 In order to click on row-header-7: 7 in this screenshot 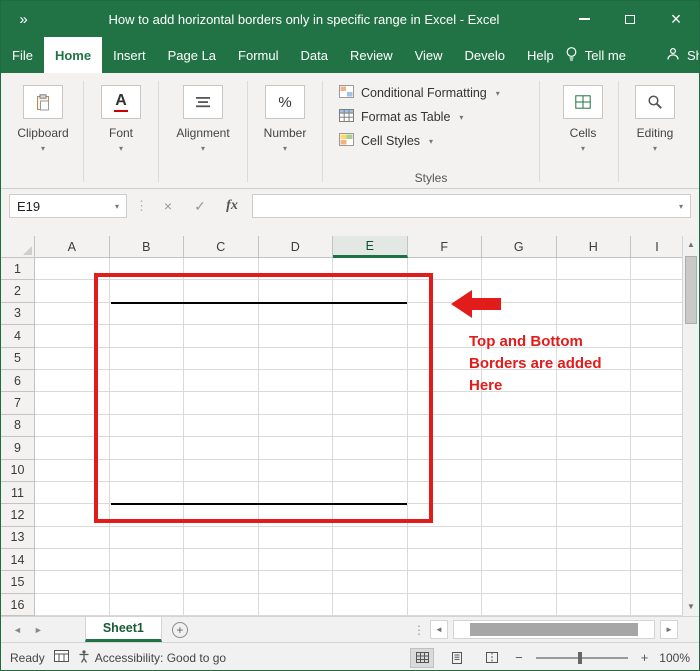, I will do `click(18, 403)`.